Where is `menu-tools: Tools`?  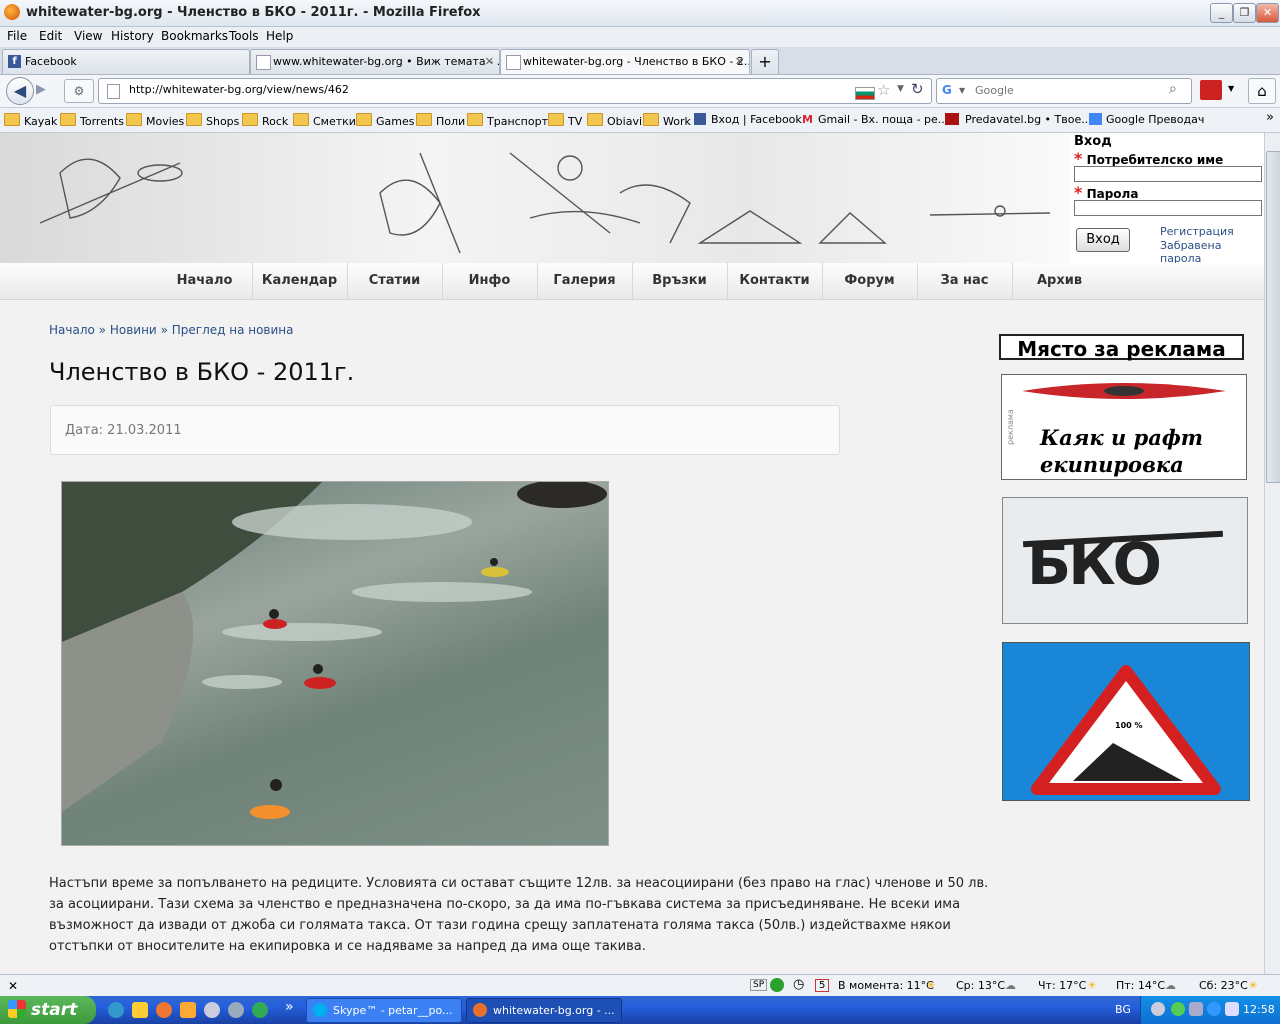
menu-tools: Tools is located at coordinates (244, 36).